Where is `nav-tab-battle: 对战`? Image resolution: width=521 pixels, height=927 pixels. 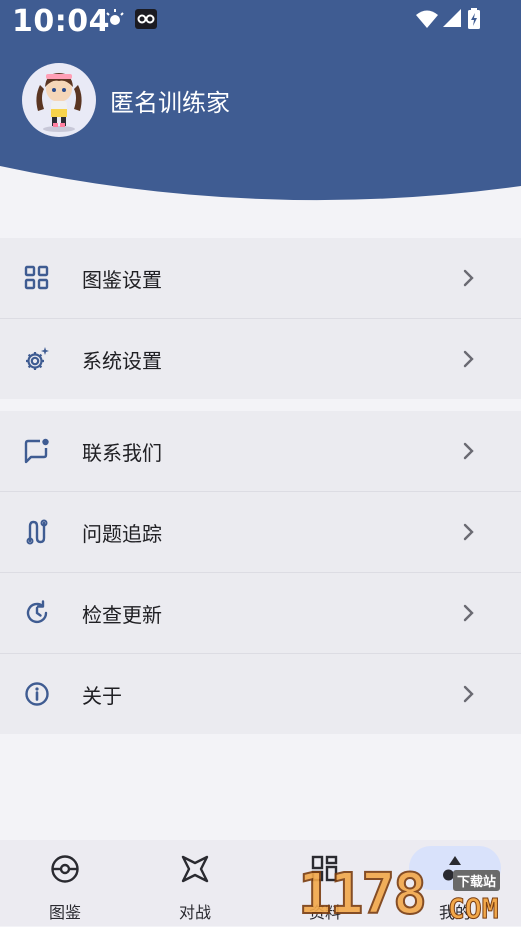 nav-tab-battle: 对战 is located at coordinates (195, 883).